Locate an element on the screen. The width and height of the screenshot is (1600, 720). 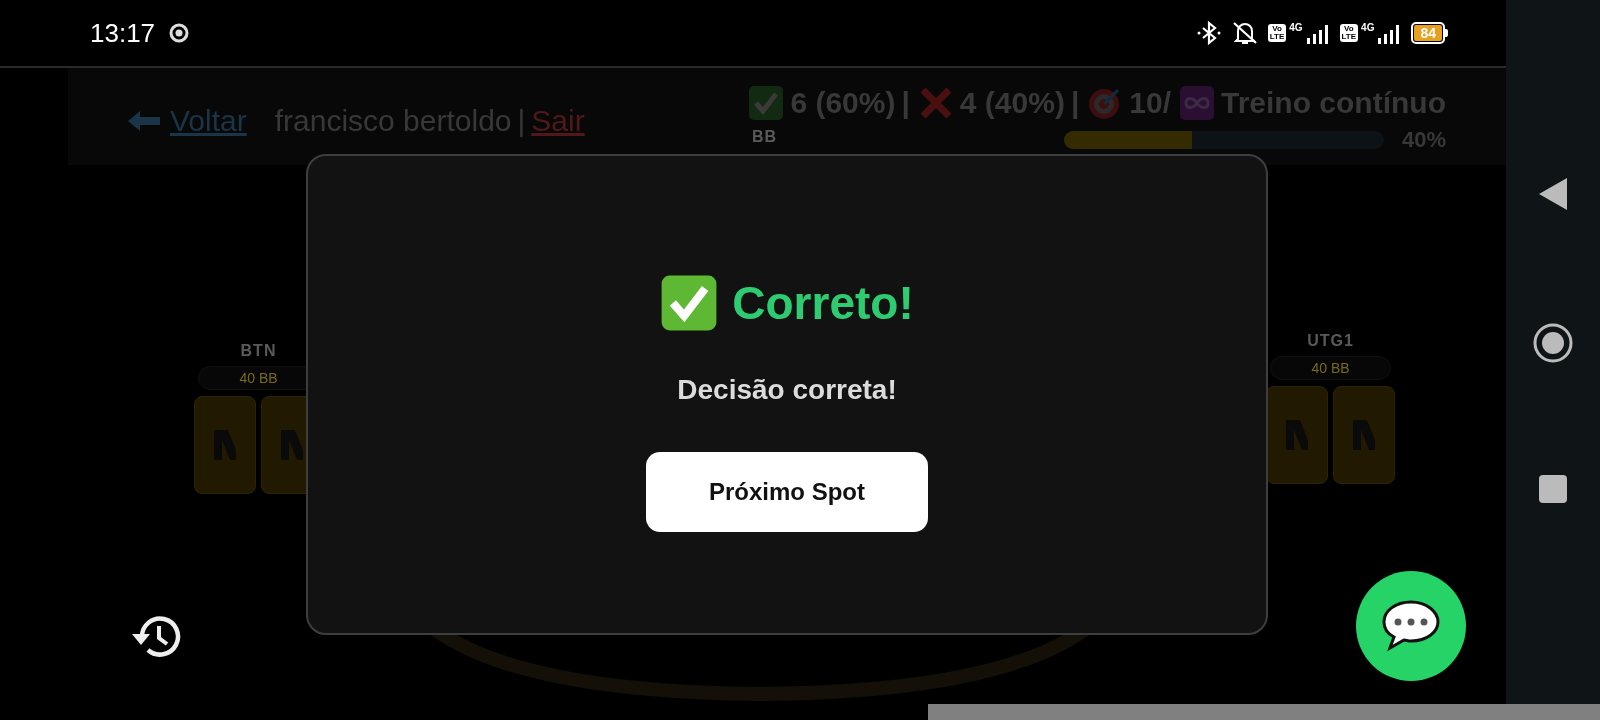
back-link: Voltar is located at coordinates (187, 120).